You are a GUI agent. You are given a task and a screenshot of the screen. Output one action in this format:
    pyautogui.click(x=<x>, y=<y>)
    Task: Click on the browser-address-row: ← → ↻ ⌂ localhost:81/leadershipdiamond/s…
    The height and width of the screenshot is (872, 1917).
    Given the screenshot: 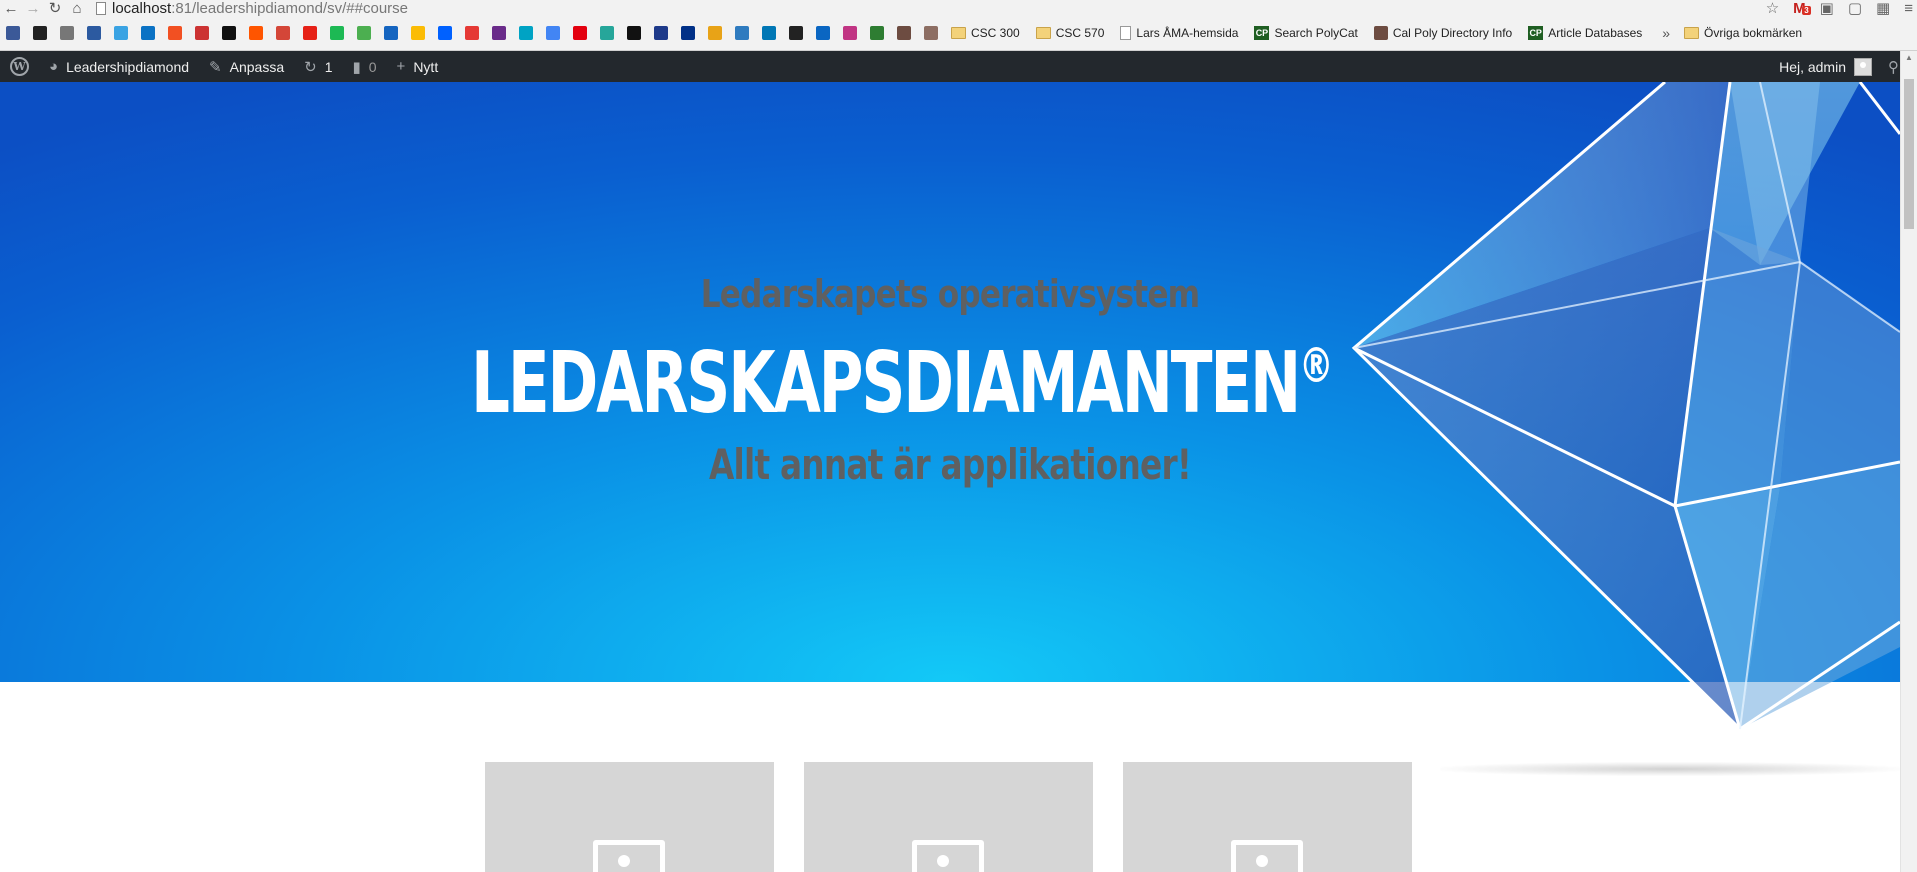 What is the action you would take?
    pyautogui.click(x=958, y=8)
    